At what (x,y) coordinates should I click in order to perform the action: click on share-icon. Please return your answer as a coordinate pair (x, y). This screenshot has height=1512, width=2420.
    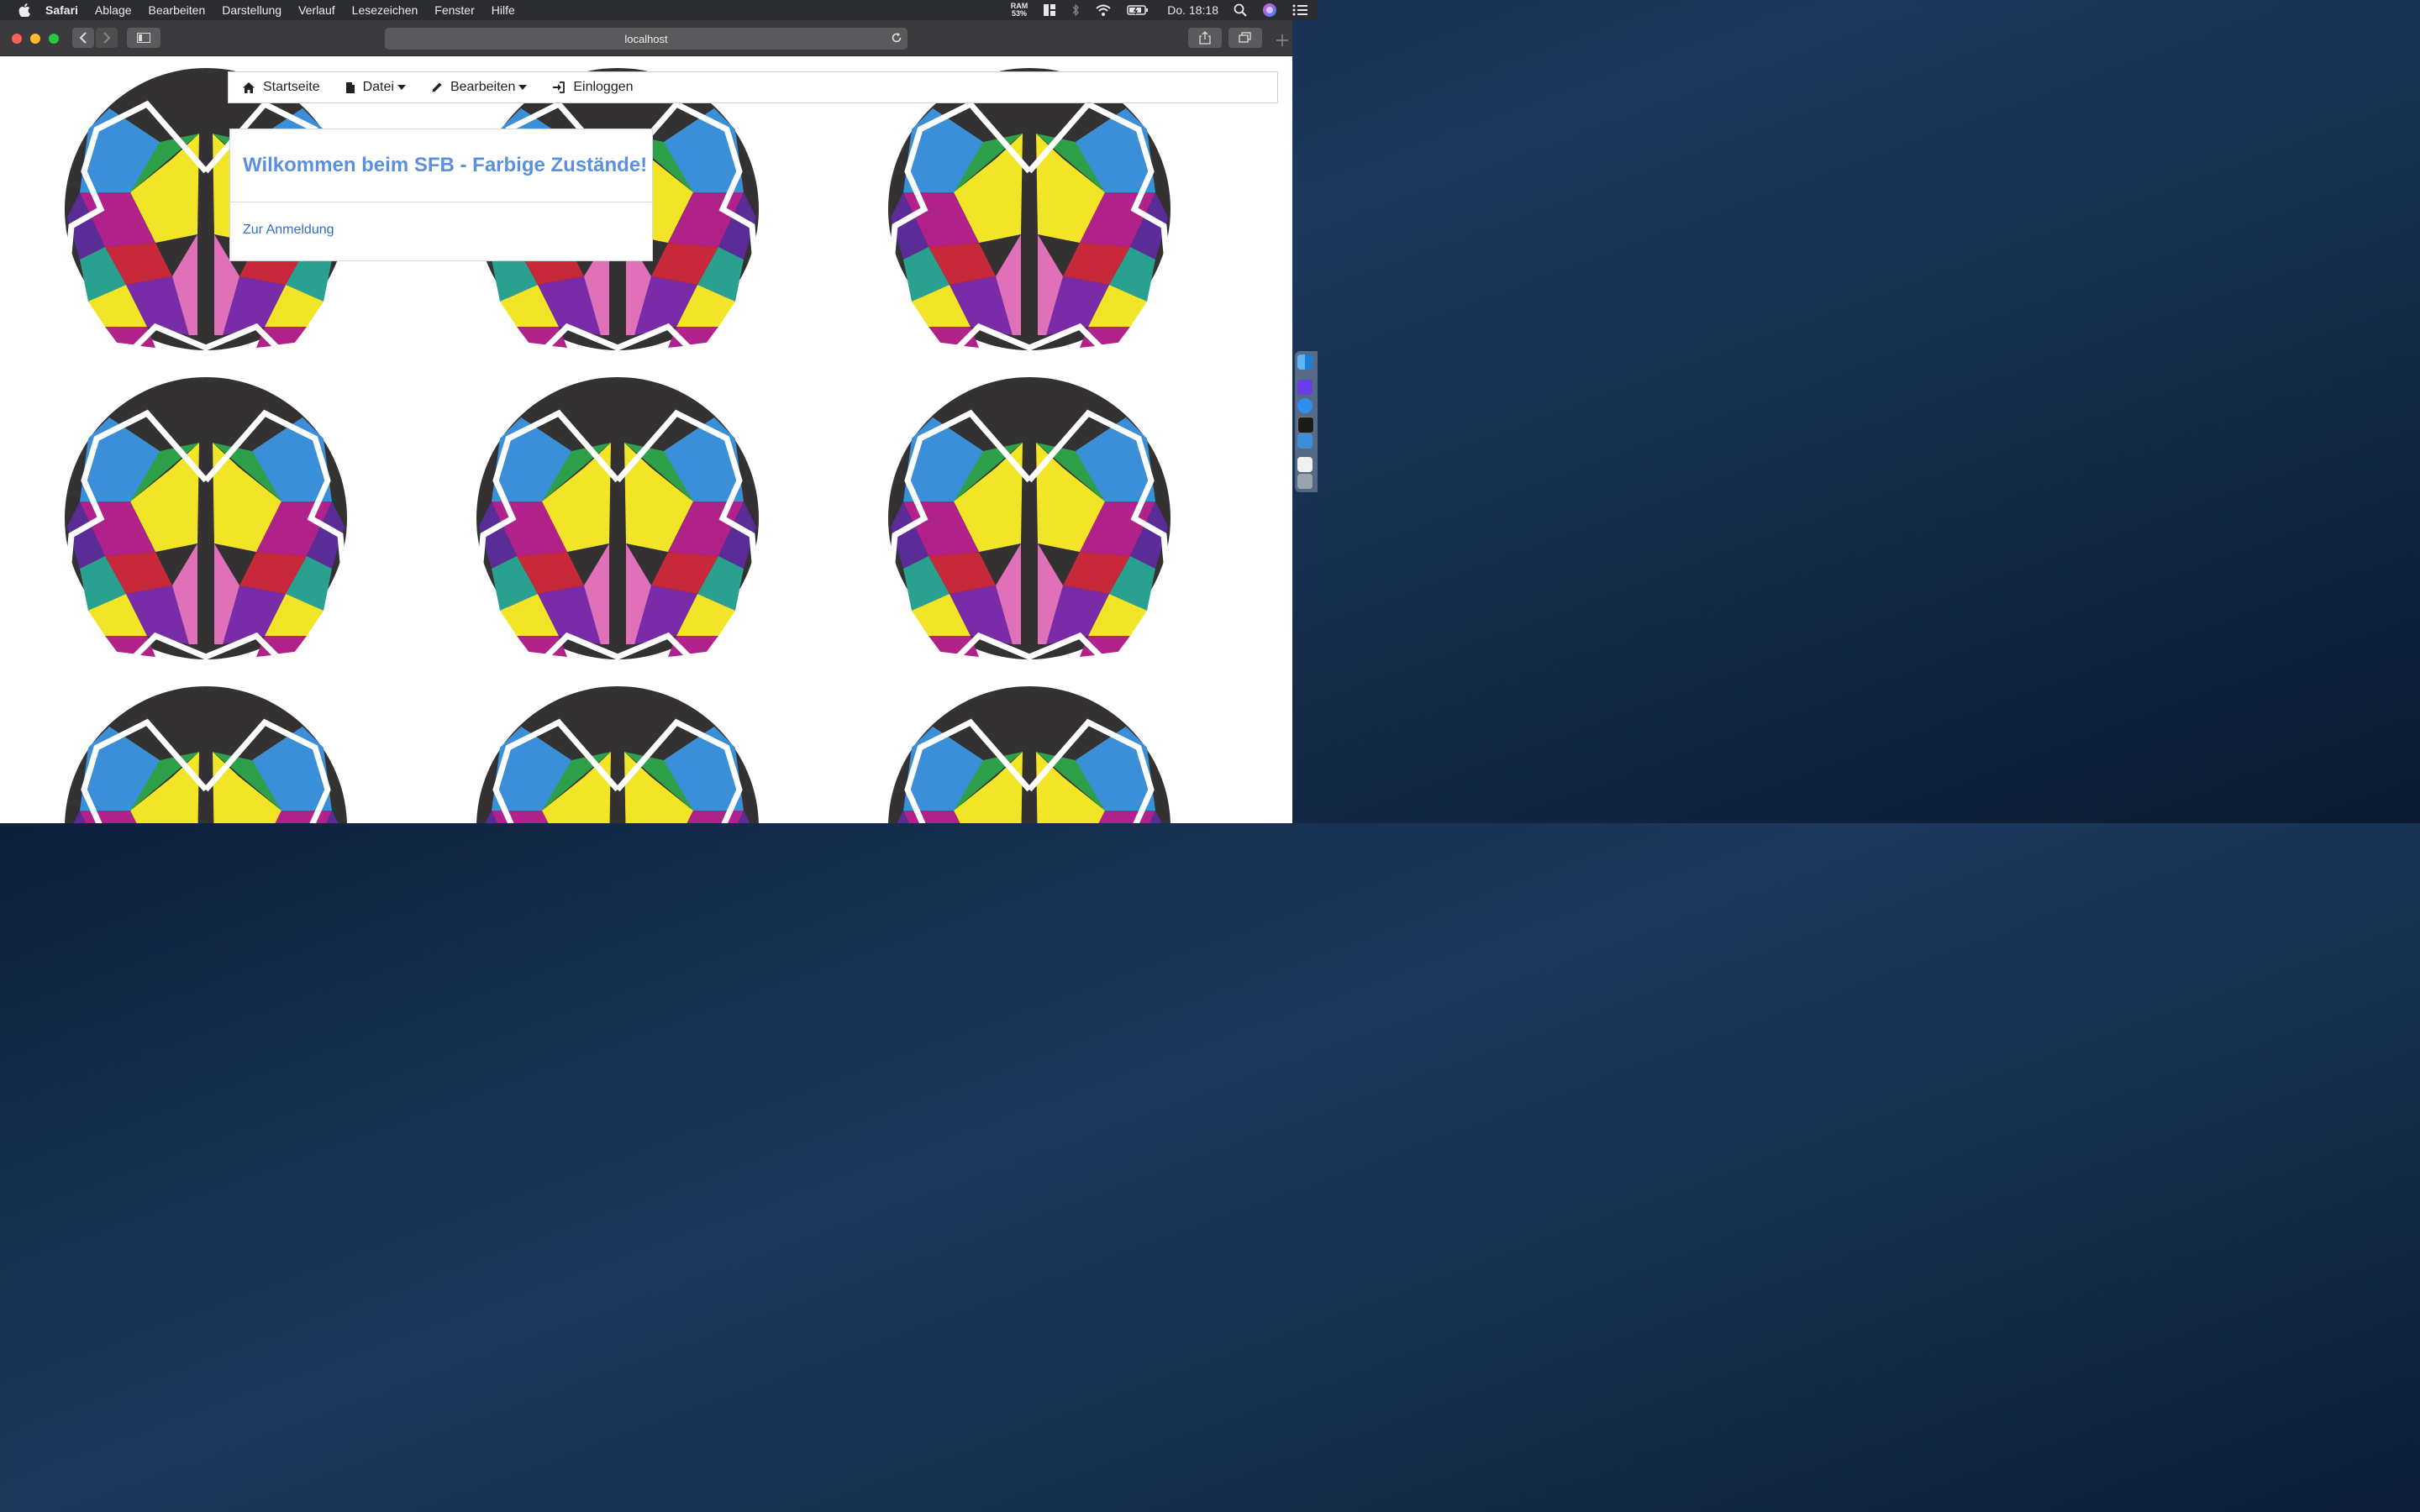
    Looking at the image, I should click on (1205, 38).